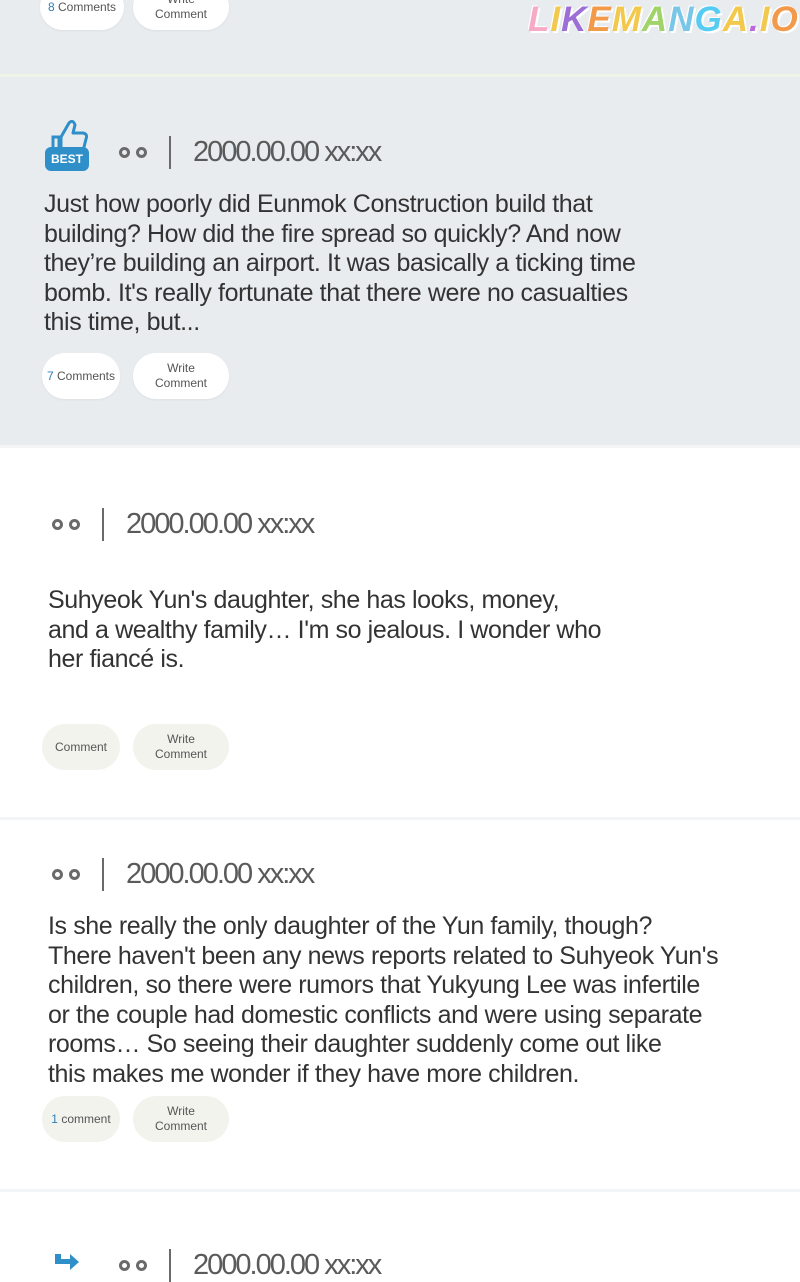 The height and width of the screenshot is (1282, 800). I want to click on comments-label: Comment, so click(80, 746).